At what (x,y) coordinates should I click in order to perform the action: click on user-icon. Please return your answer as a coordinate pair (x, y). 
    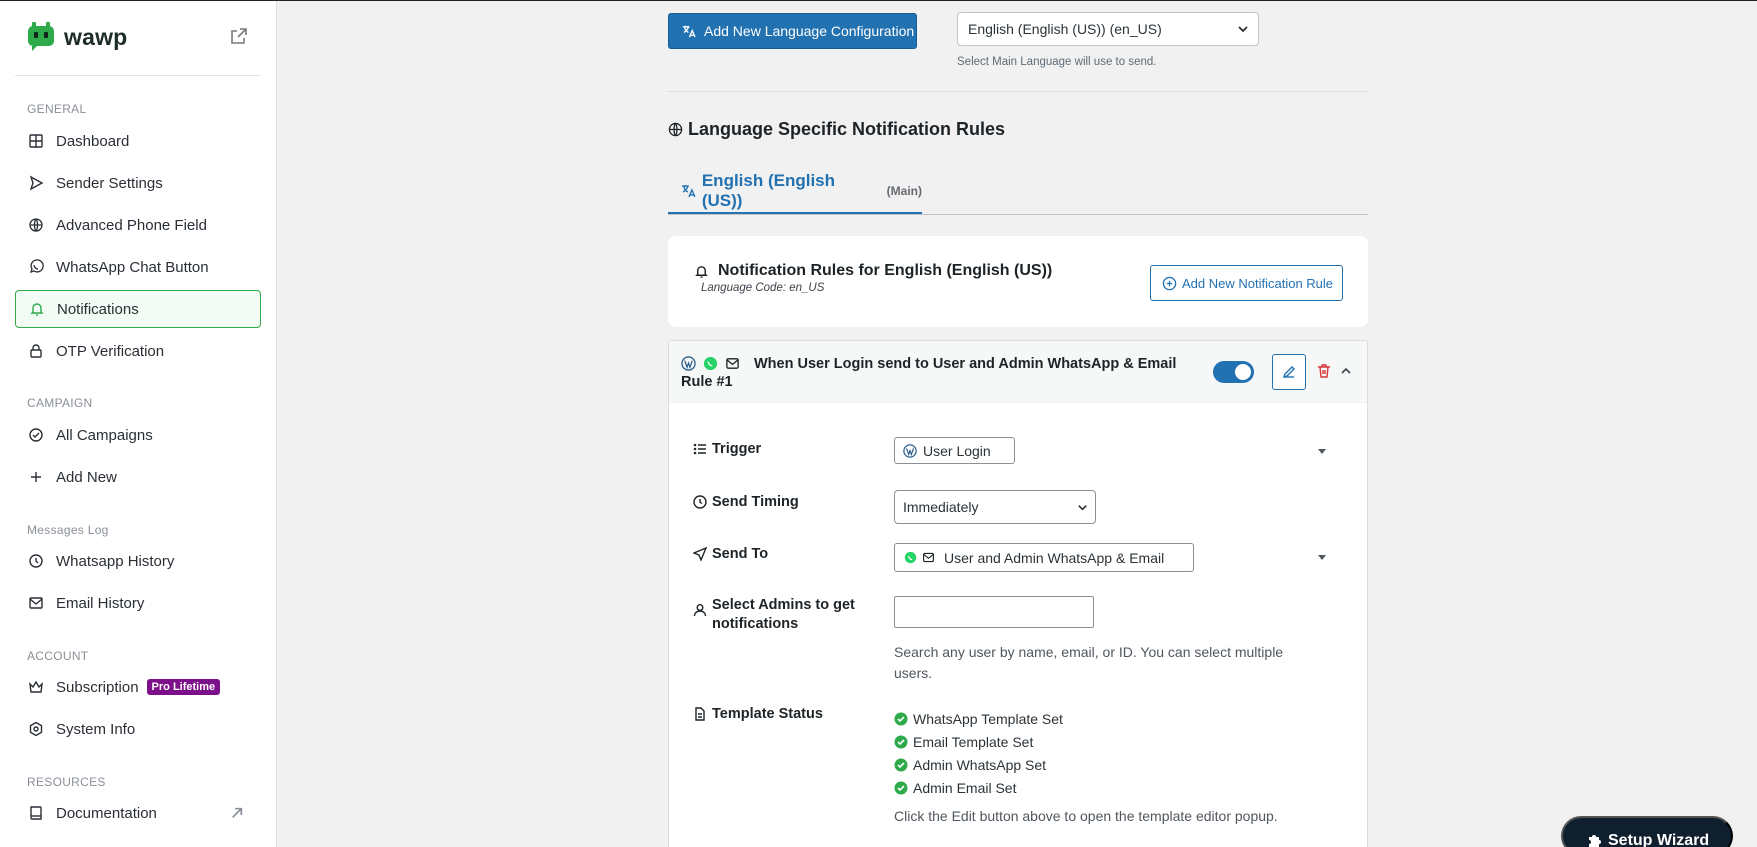
    Looking at the image, I should click on (700, 610).